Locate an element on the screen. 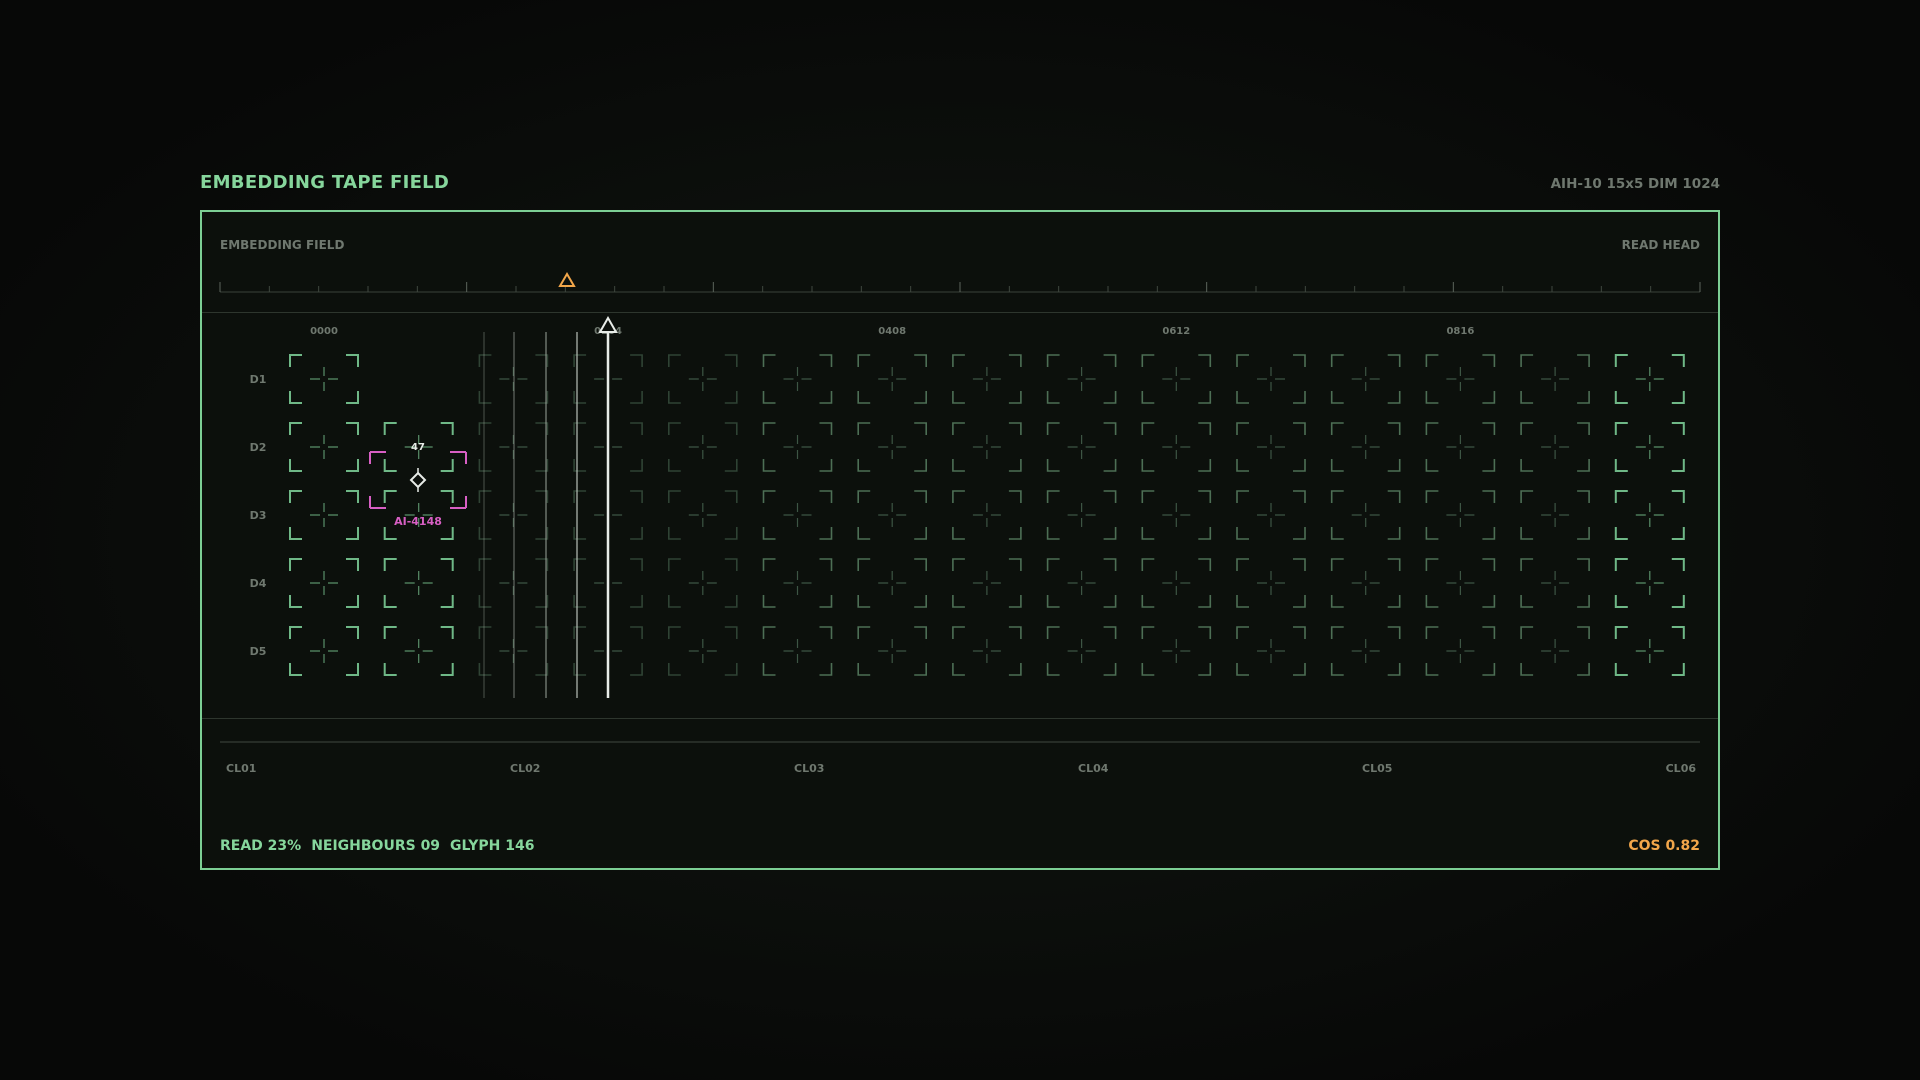  row-label: D2 is located at coordinates (258, 447).